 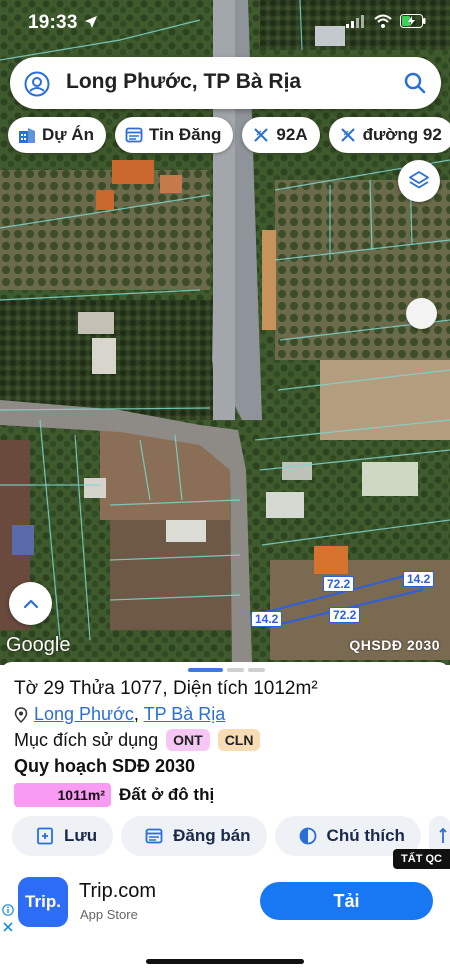 I want to click on expand-up-button, so click(x=30, y=603).